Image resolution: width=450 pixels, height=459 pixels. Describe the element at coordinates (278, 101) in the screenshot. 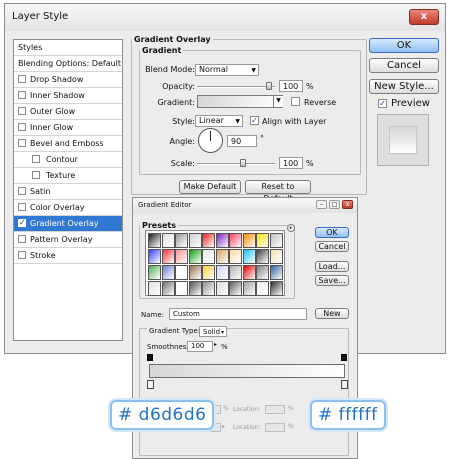

I see `gradient-dropdown-arrow-icon: ▼` at that location.